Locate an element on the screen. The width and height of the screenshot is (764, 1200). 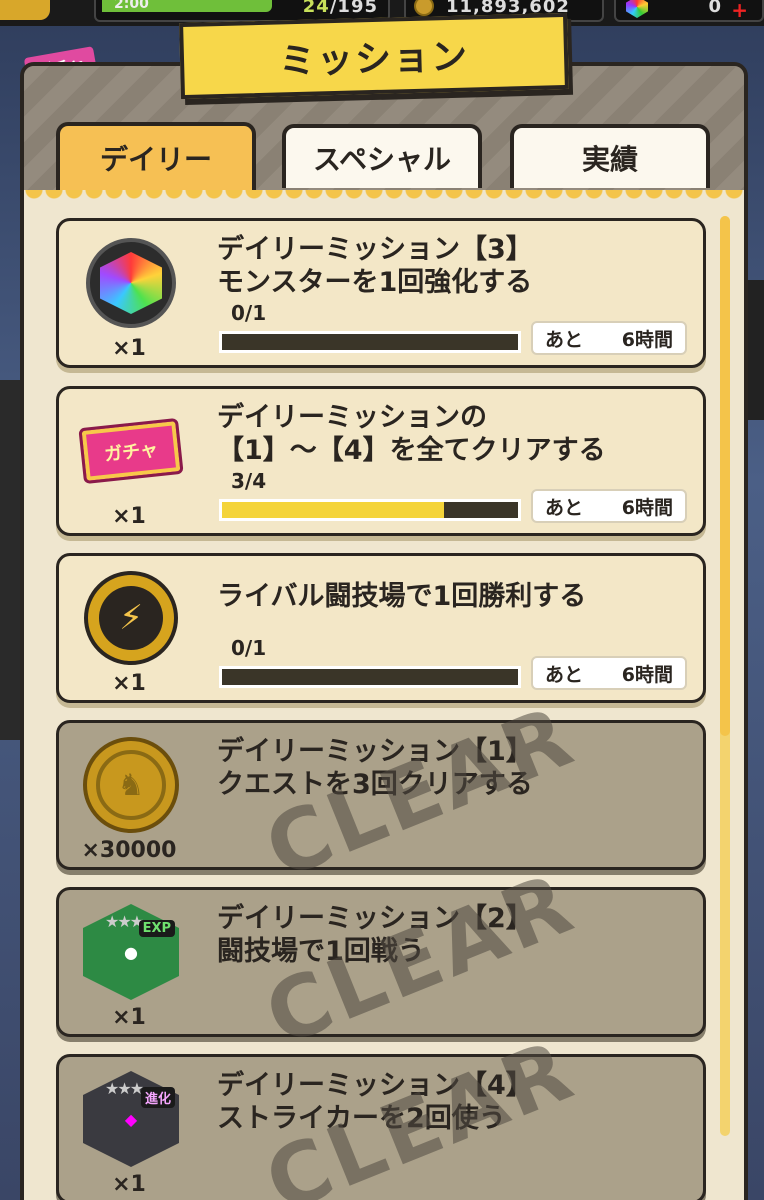
player-rank-badge is located at coordinates (25, 10).